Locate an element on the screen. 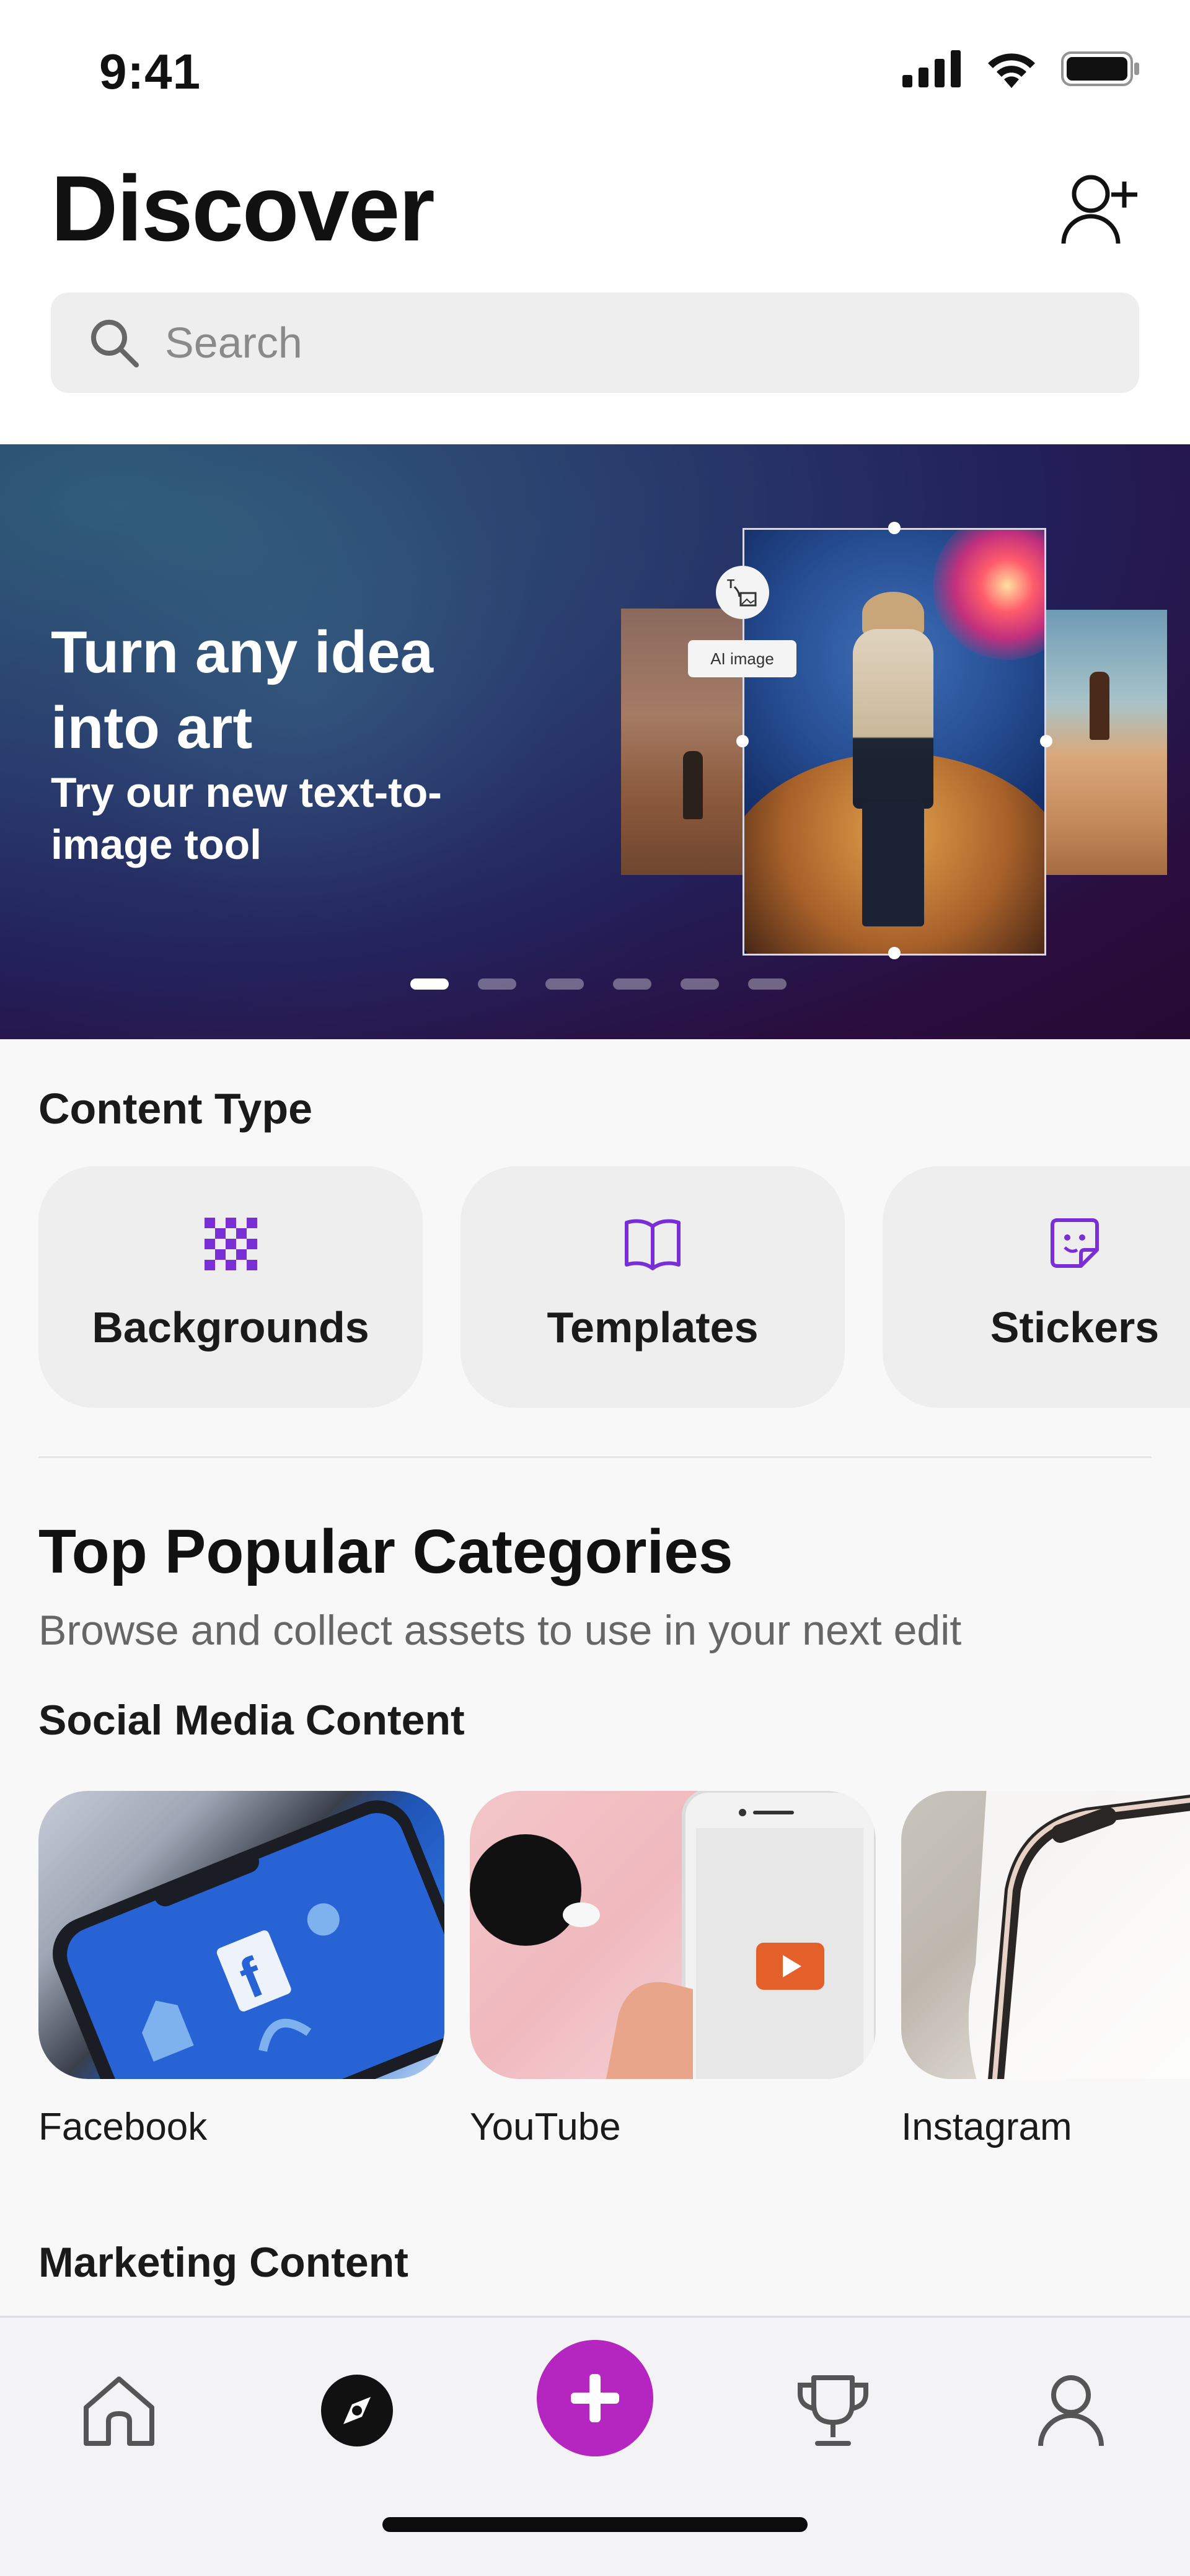  hero-subtitle: Try our new text-to-image tool is located at coordinates (246, 818).